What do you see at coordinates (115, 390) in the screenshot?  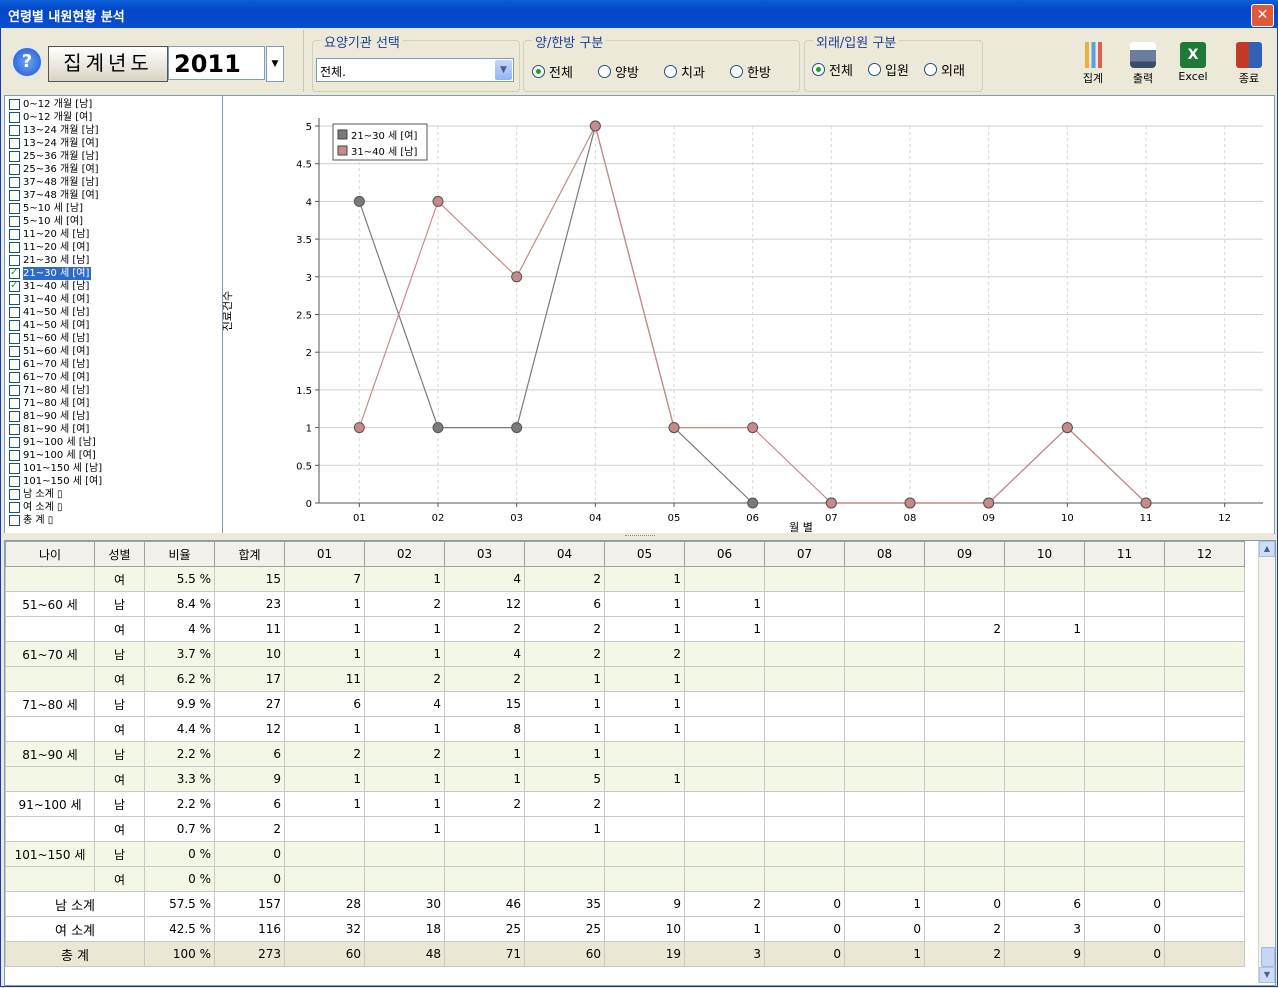 I see `age-group-item: 71~80 세 [남]` at bounding box center [115, 390].